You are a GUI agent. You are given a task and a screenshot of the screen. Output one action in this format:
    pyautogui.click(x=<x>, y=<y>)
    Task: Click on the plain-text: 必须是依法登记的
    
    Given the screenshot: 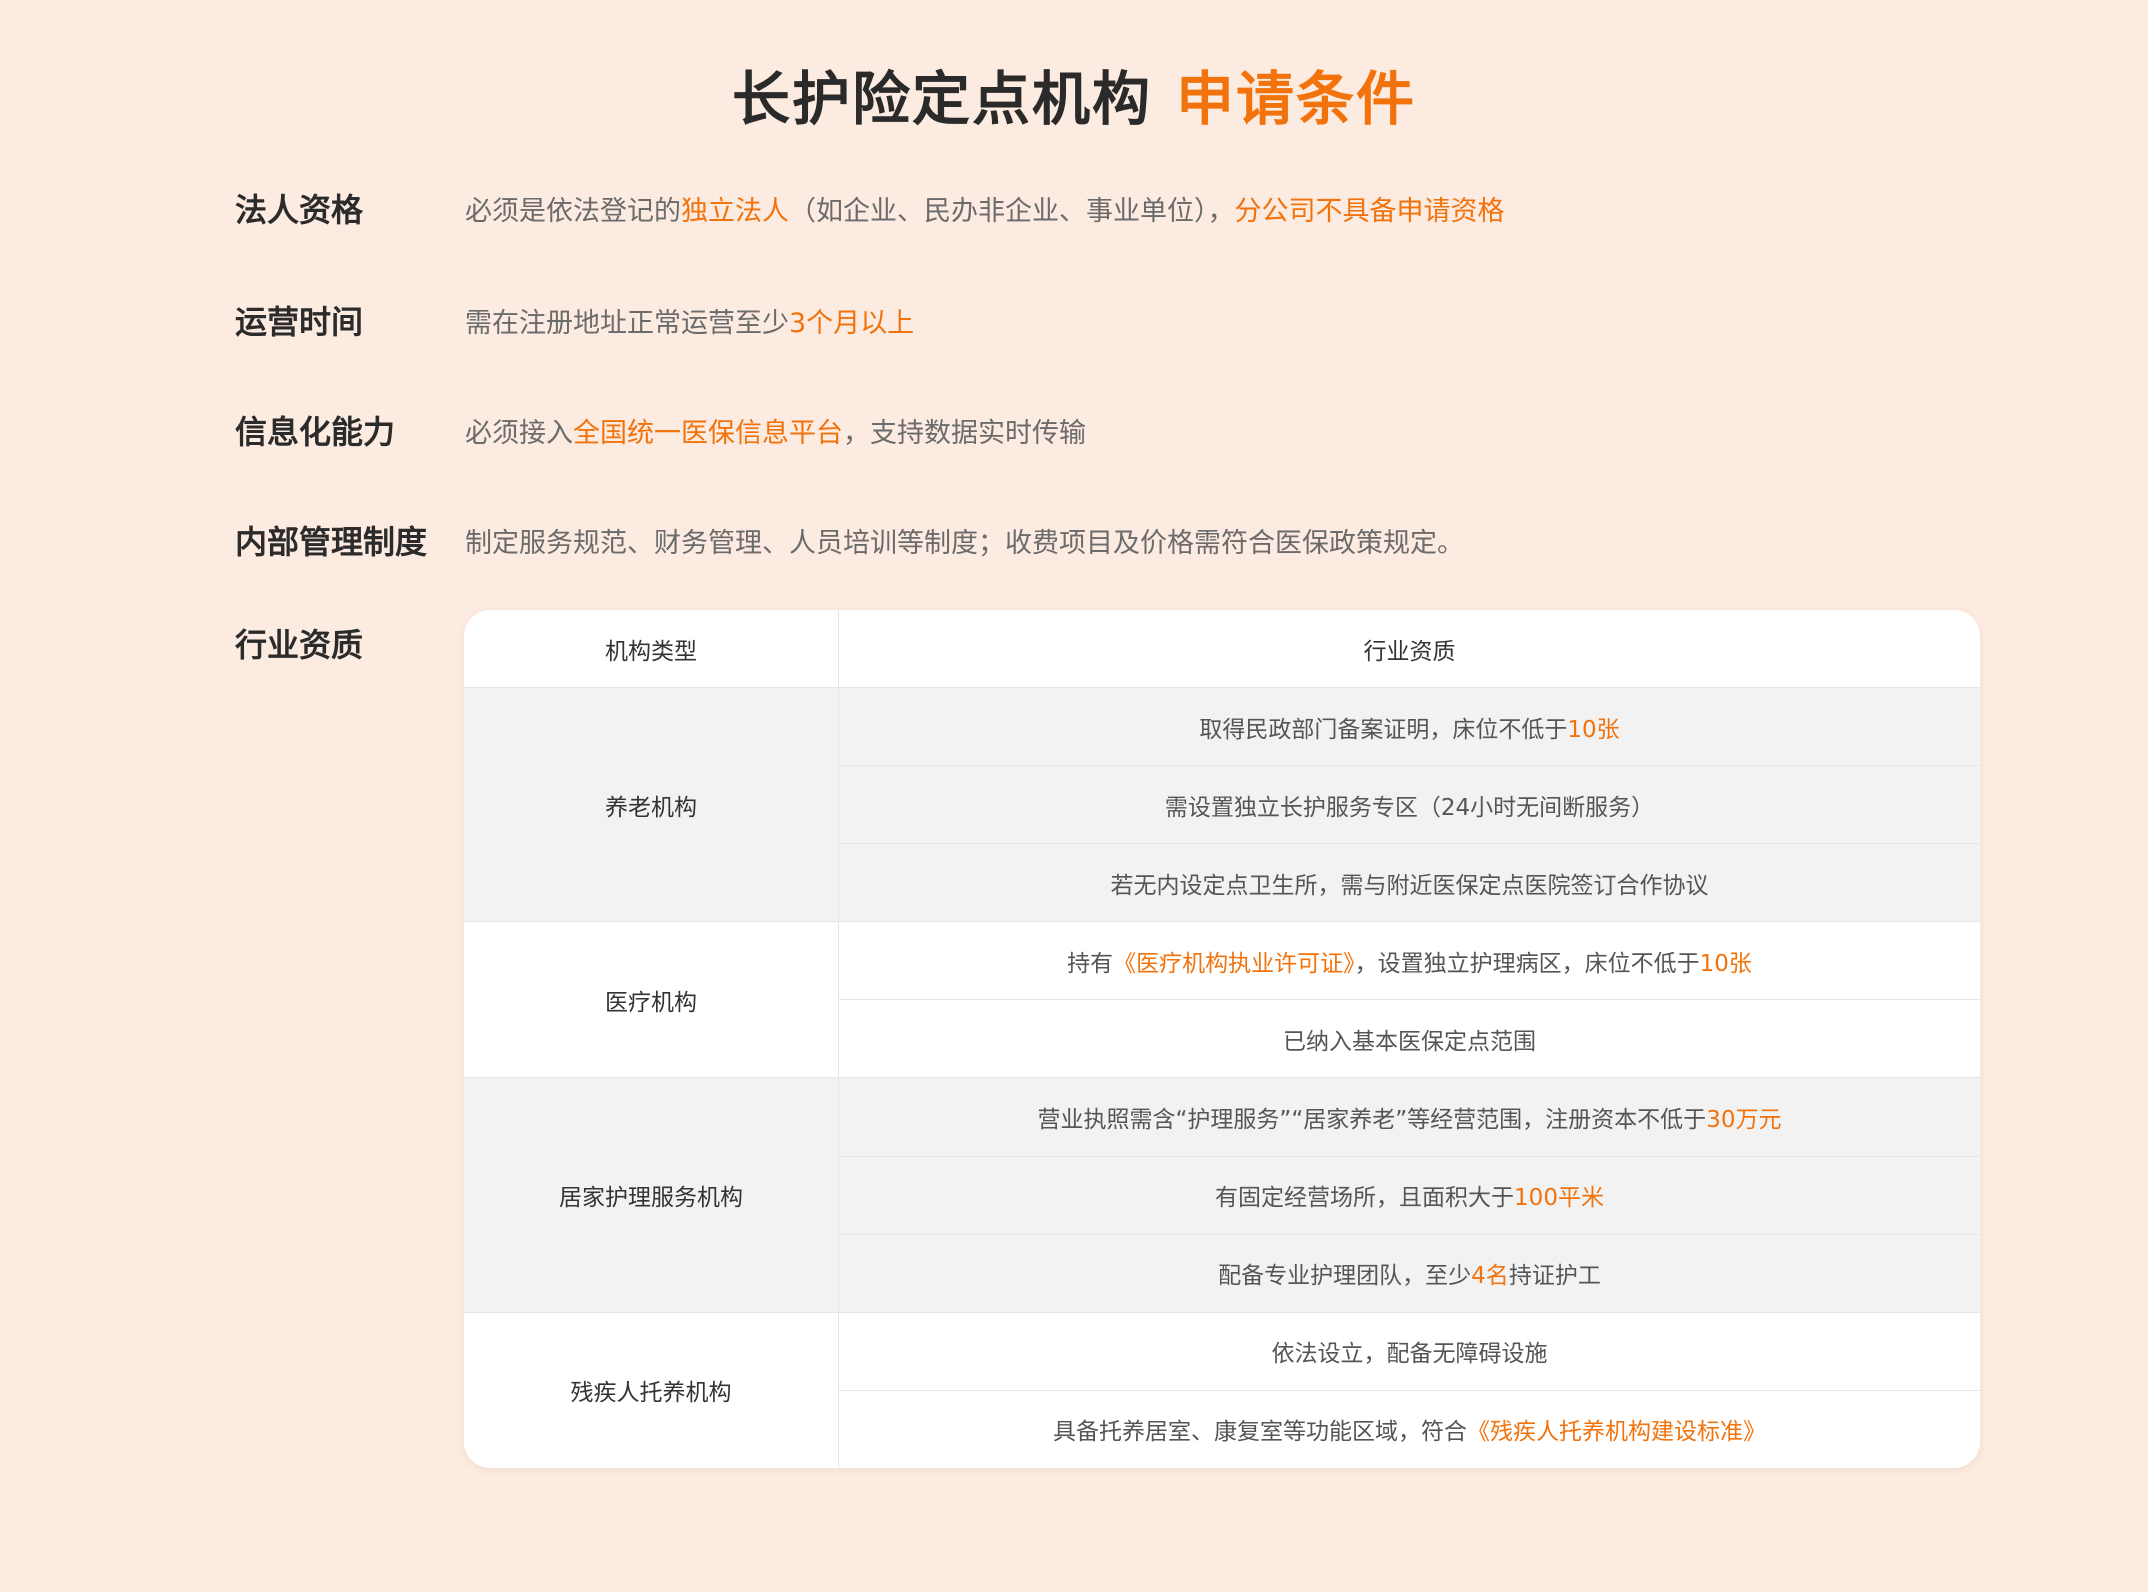 What is the action you would take?
    pyautogui.click(x=573, y=211)
    